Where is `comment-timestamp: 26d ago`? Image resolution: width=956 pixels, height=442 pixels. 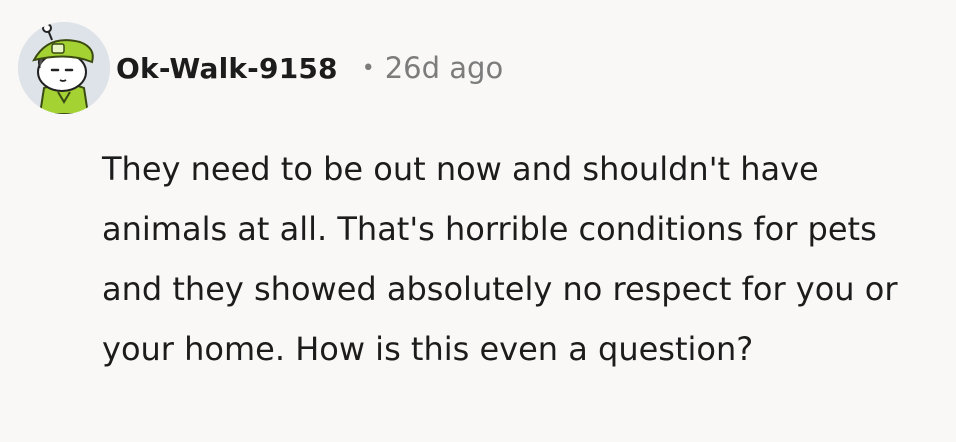
comment-timestamp: 26d ago is located at coordinates (444, 68).